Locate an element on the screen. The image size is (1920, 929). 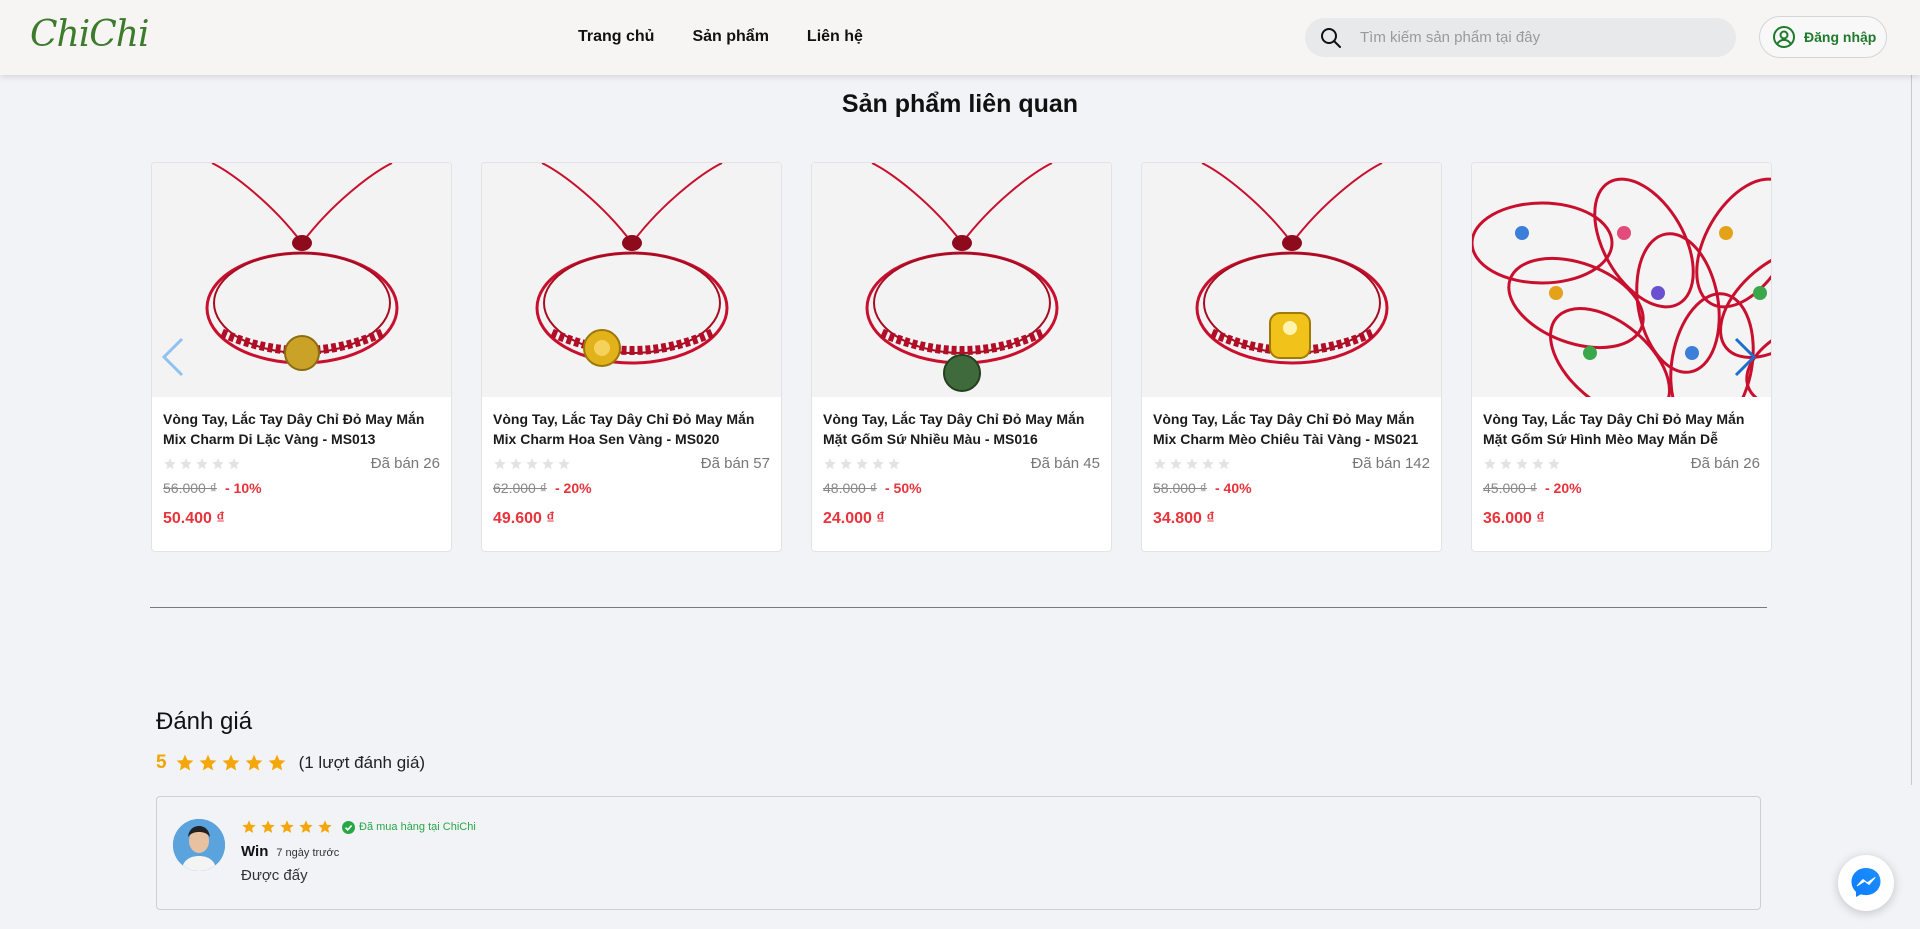
product-price: 34.800 ₫ is located at coordinates (1184, 518).